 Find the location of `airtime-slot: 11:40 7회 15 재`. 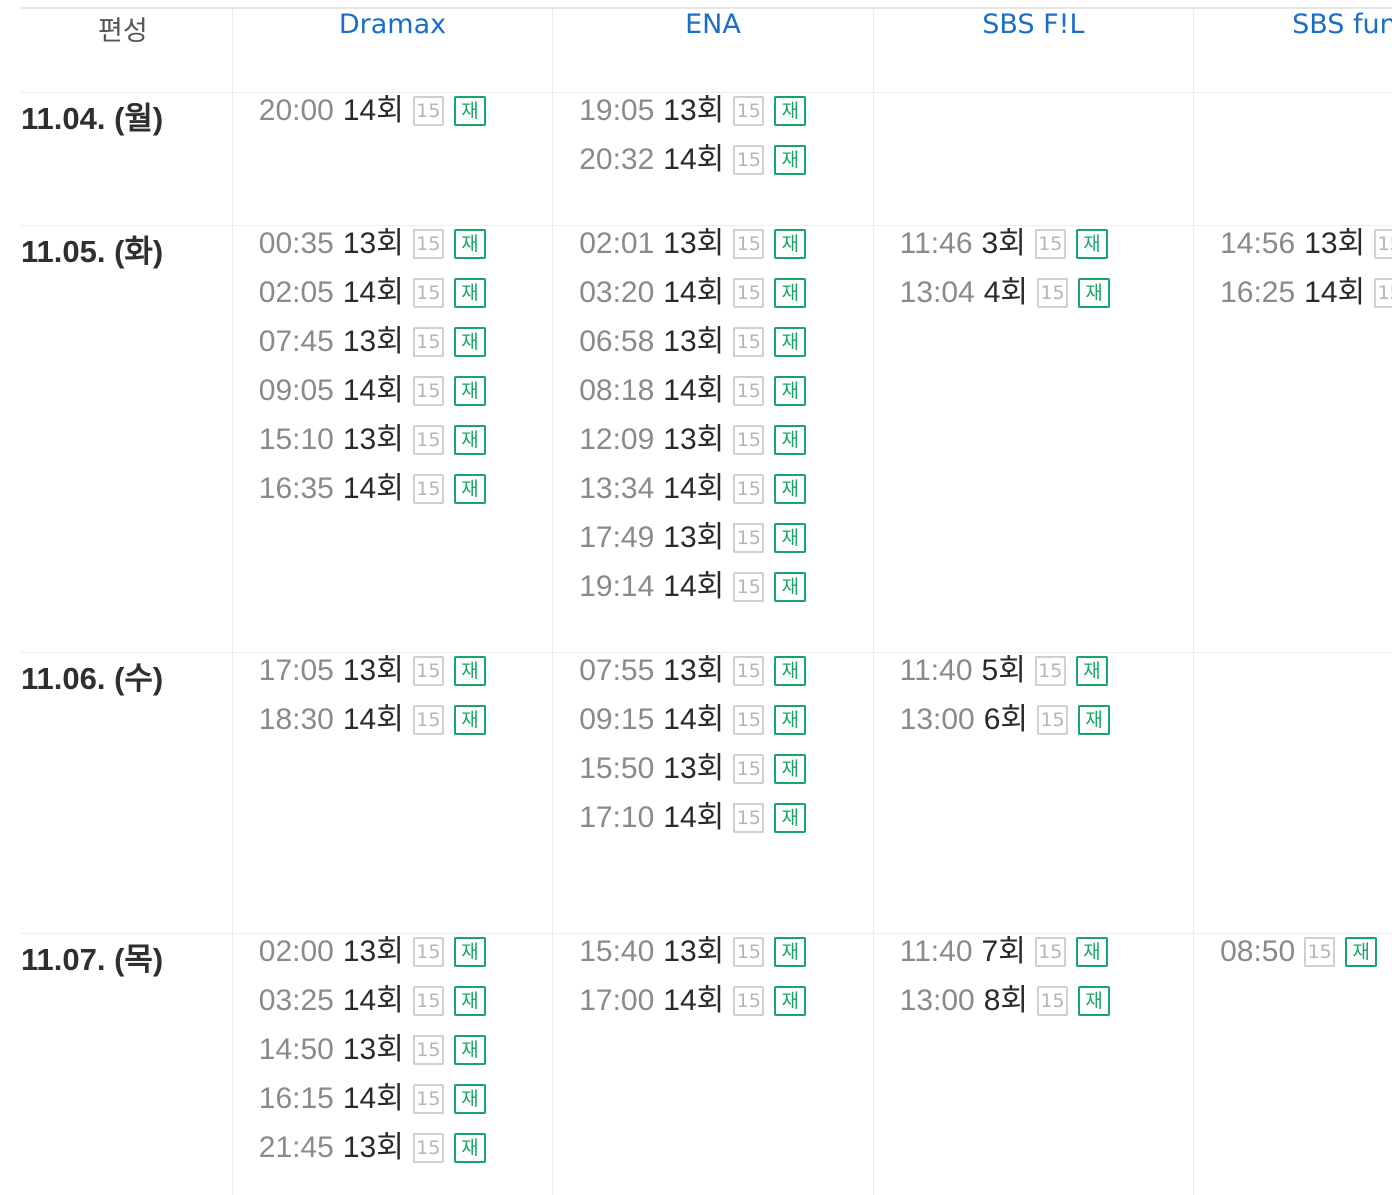

airtime-slot: 11:40 7회 15 재 is located at coordinates (1046, 958).